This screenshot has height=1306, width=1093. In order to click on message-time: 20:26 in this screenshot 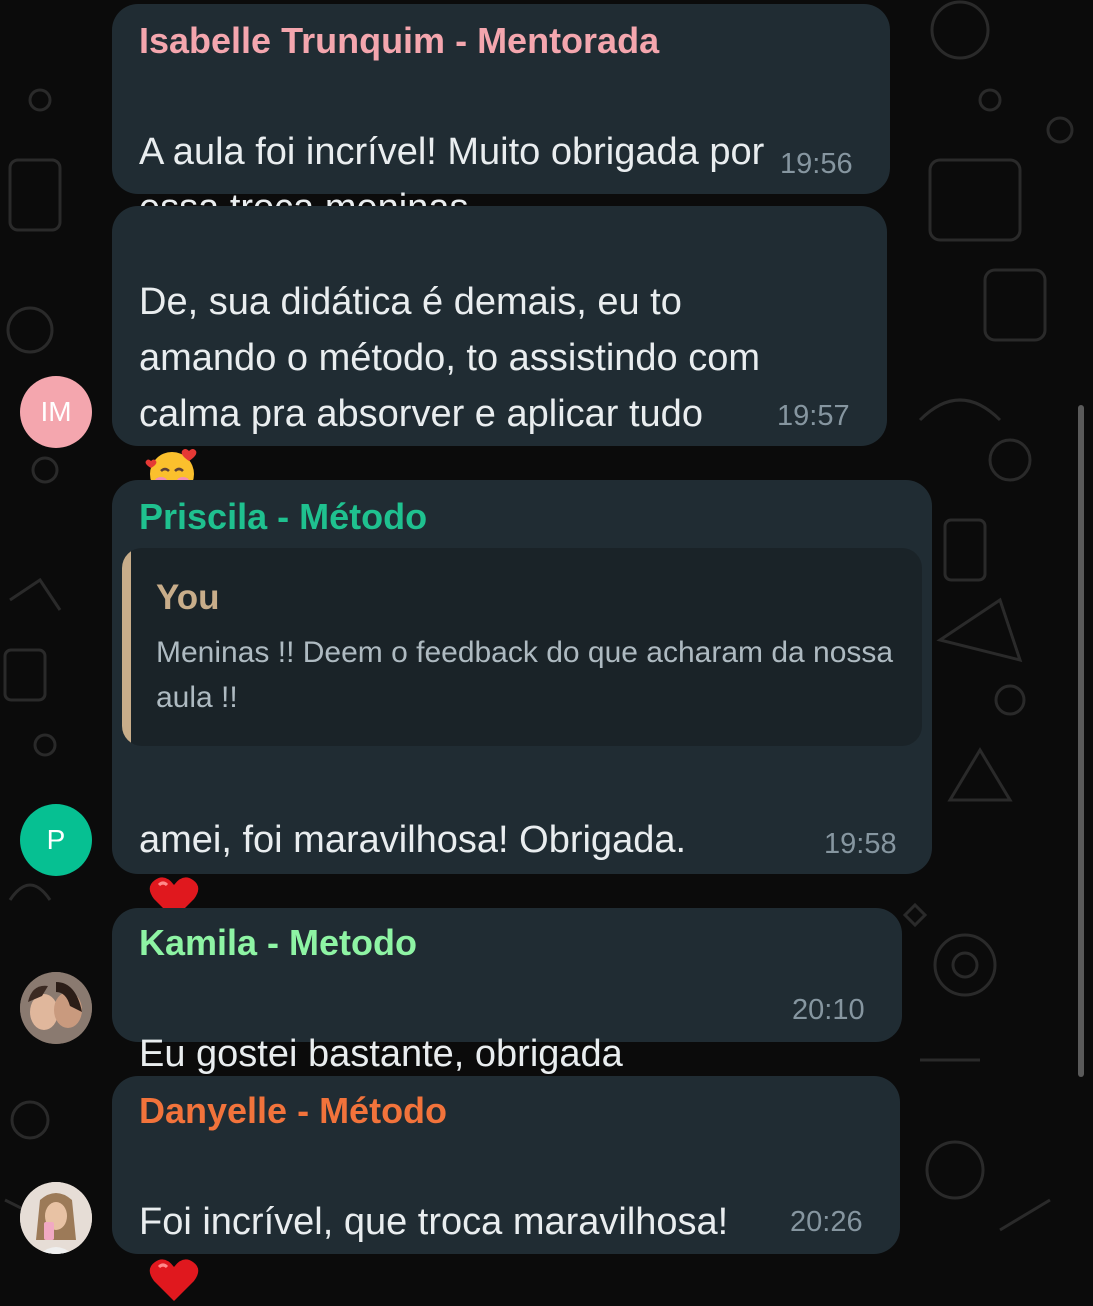, I will do `click(826, 1222)`.